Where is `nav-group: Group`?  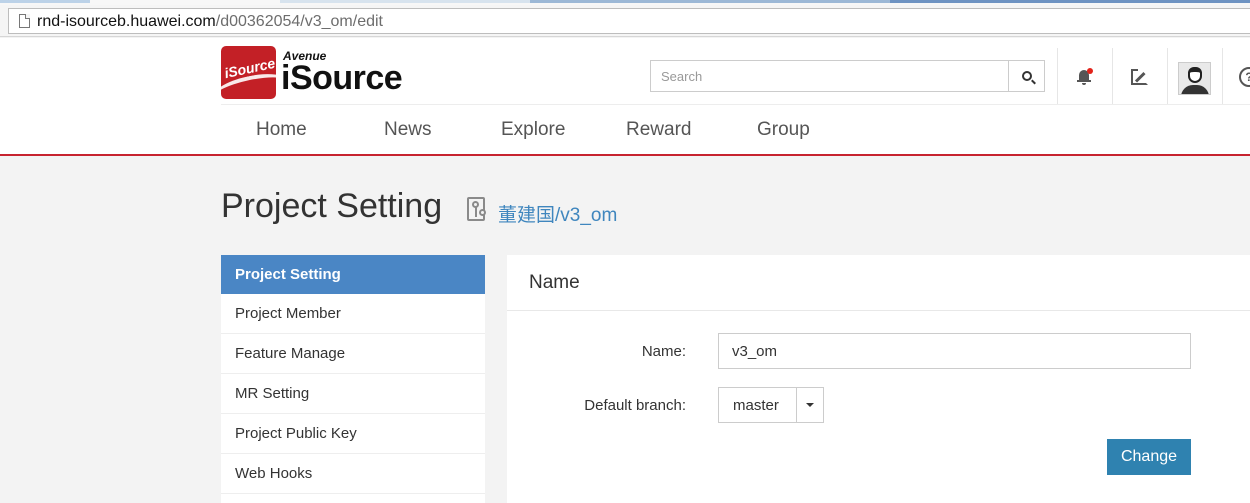 nav-group: Group is located at coordinates (783, 130).